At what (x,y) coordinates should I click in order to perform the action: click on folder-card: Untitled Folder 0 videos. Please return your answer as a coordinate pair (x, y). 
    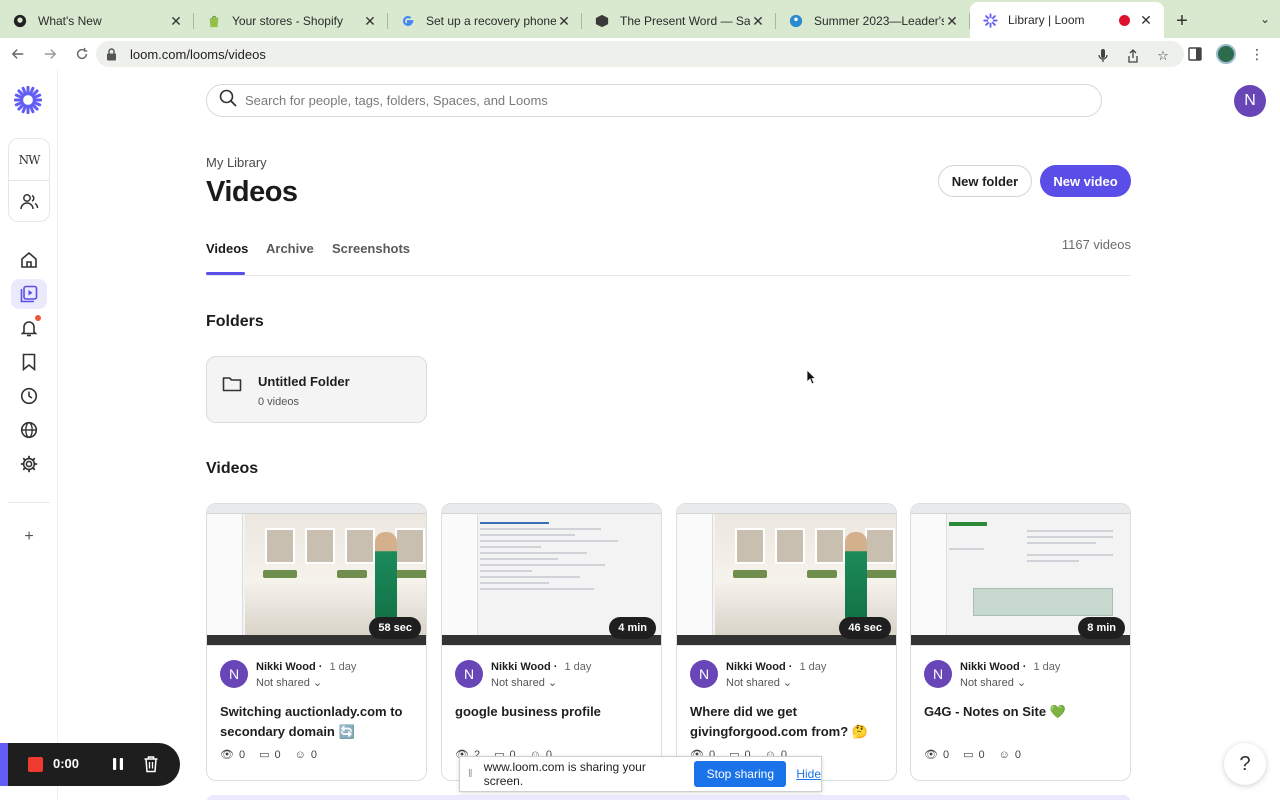
    Looking at the image, I should click on (316, 389).